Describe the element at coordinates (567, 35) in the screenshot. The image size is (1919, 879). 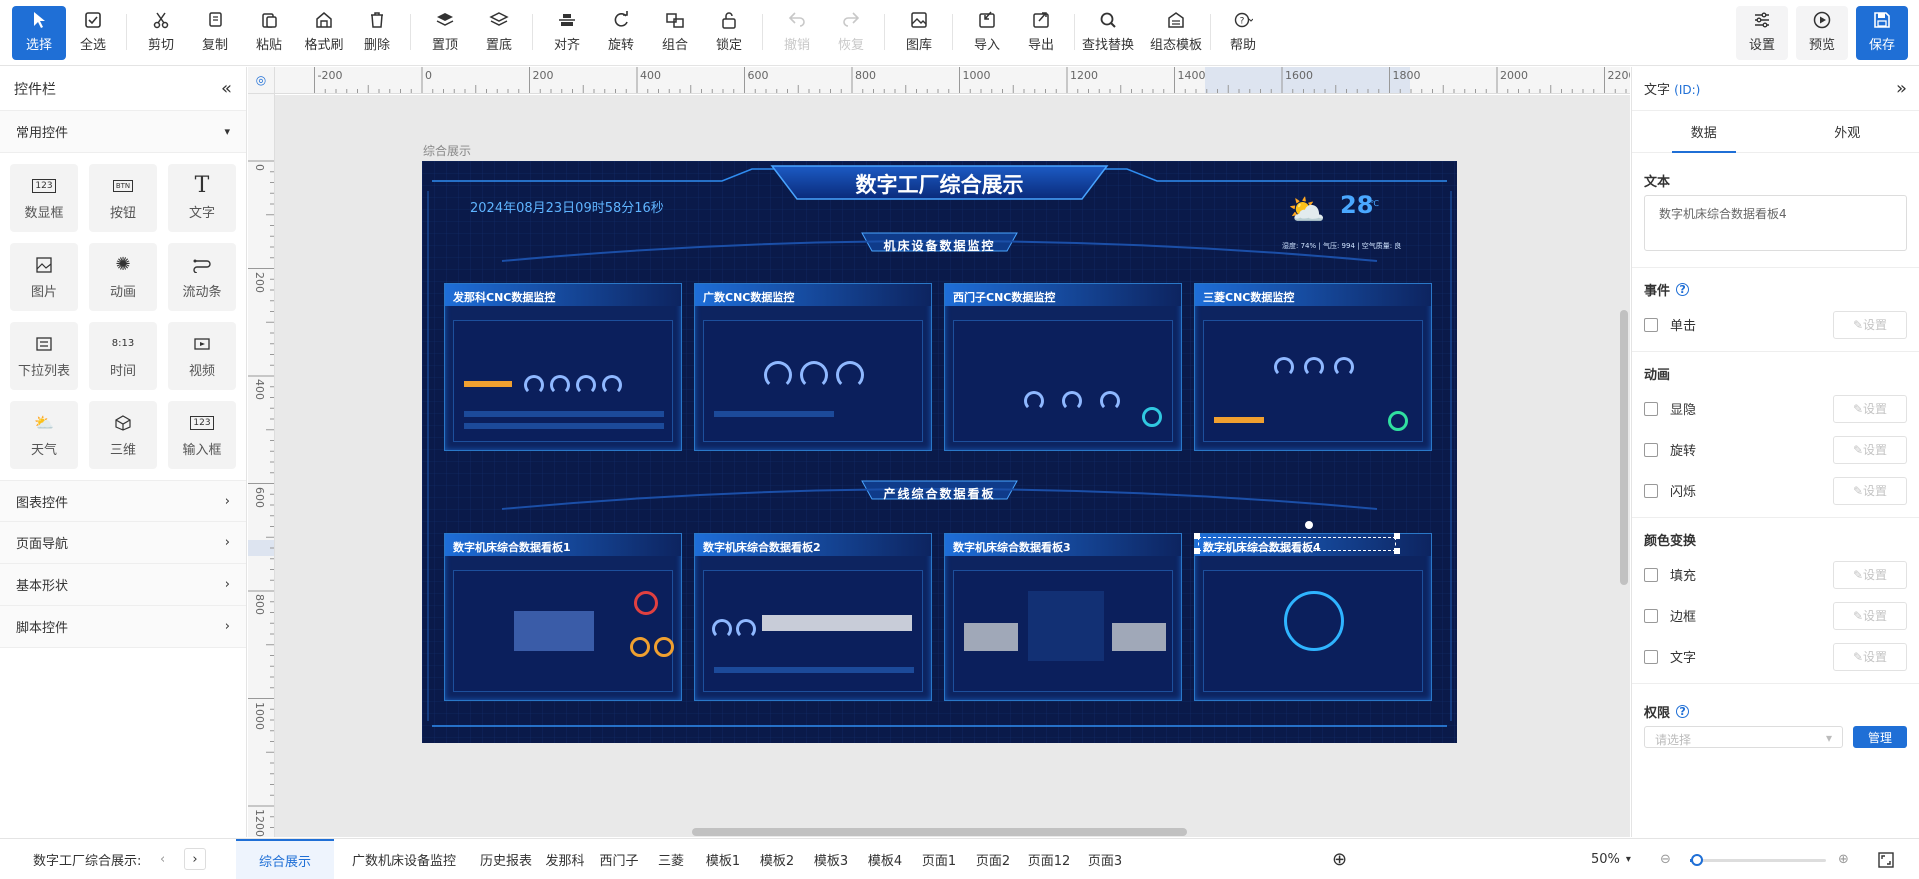
I see `align-button: 对齐` at that location.